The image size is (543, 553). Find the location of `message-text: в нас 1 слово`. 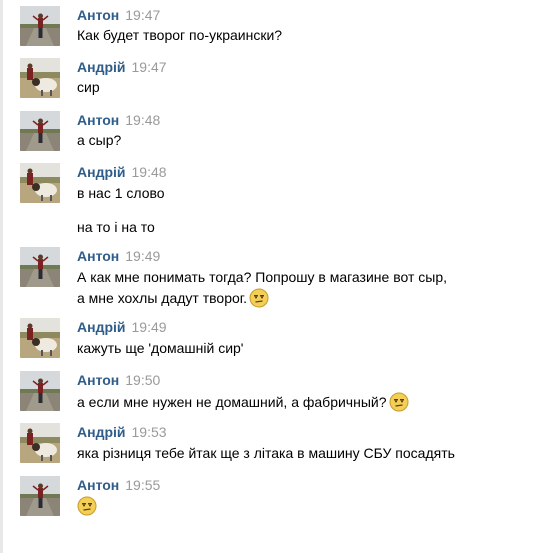

message-text: в нас 1 слово is located at coordinates (121, 193).